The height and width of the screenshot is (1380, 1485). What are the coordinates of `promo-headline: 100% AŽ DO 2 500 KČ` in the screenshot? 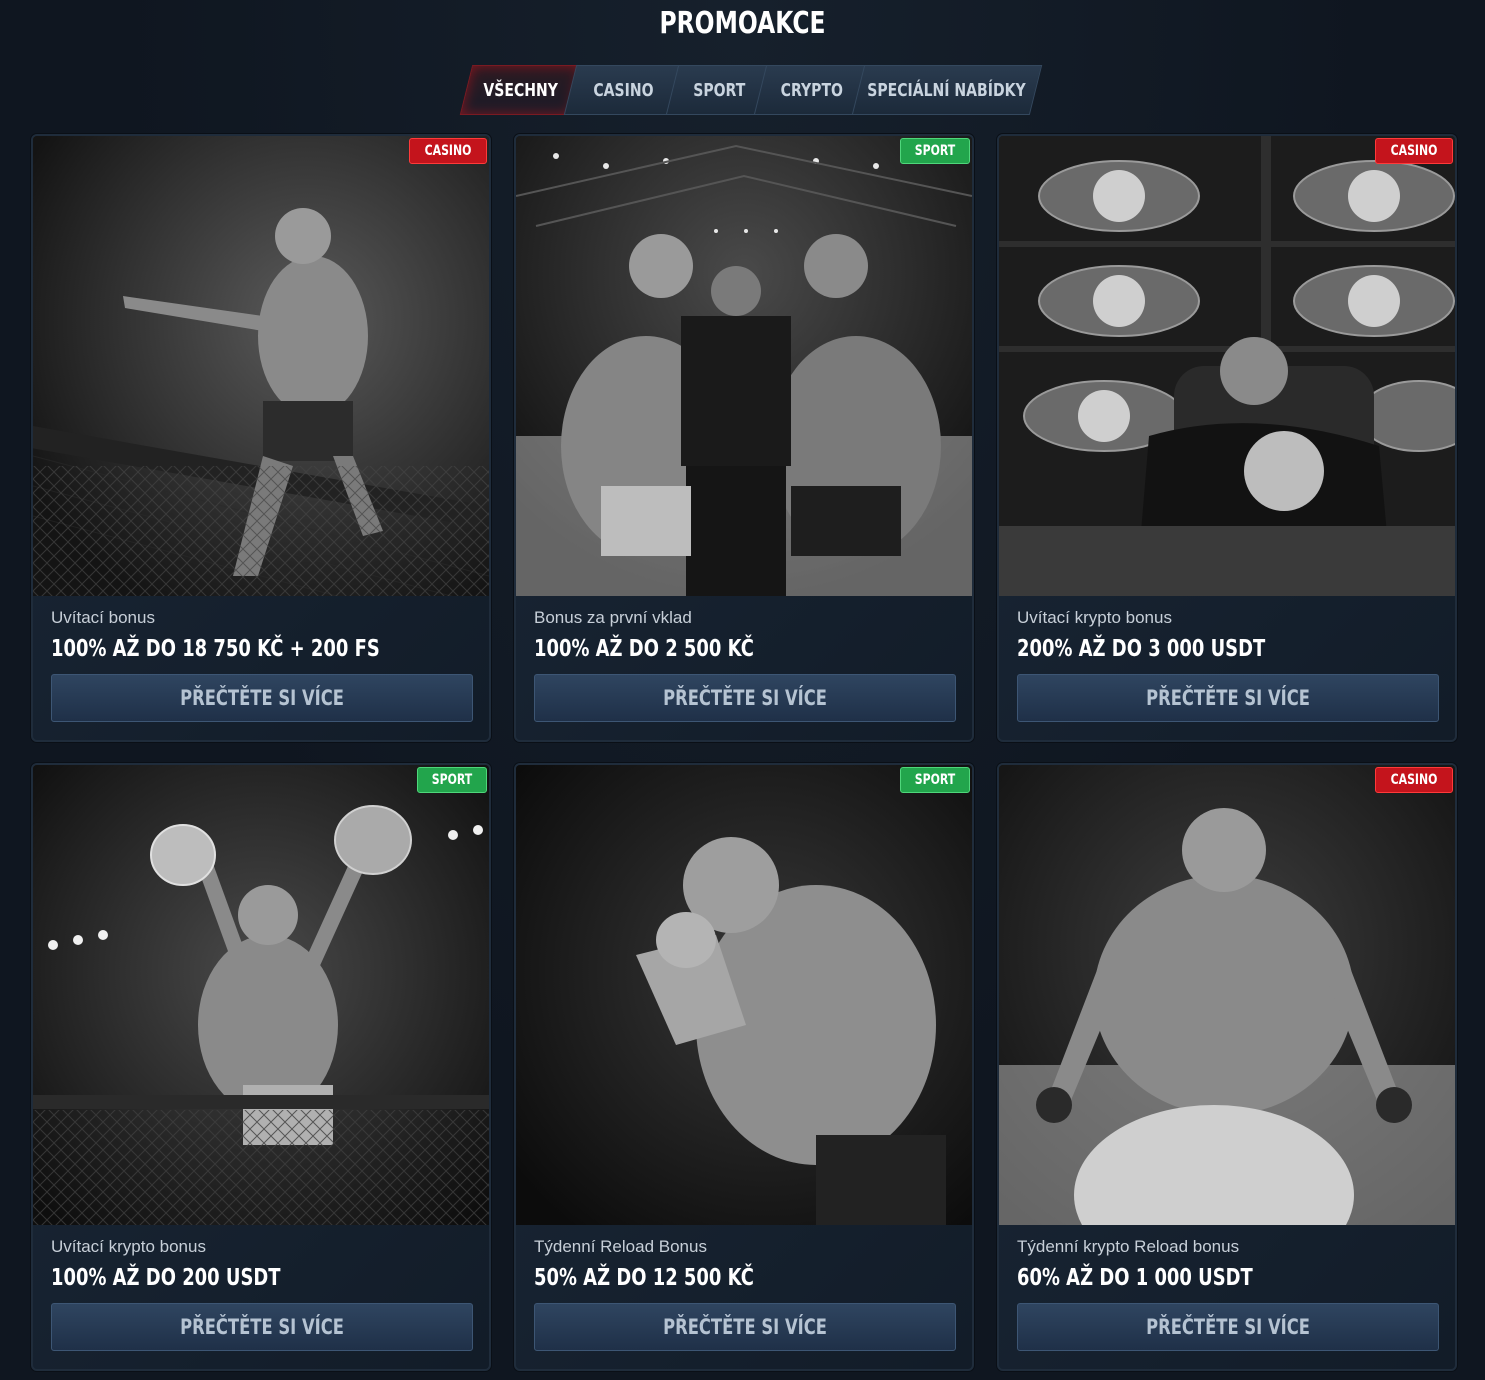 It's located at (644, 649).